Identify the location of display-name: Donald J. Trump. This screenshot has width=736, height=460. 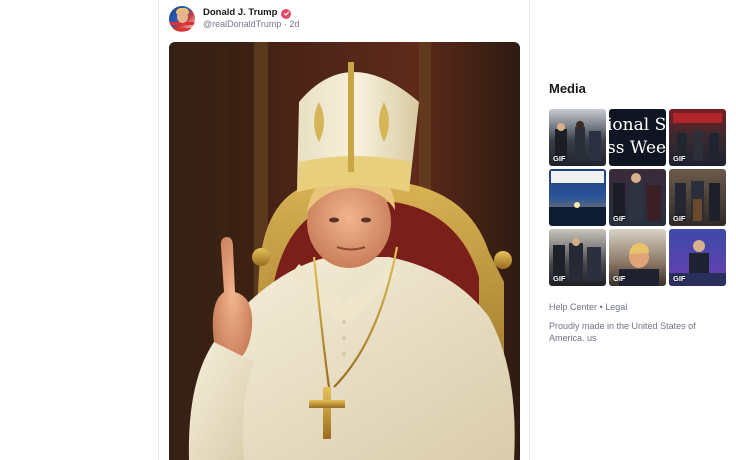
(240, 13).